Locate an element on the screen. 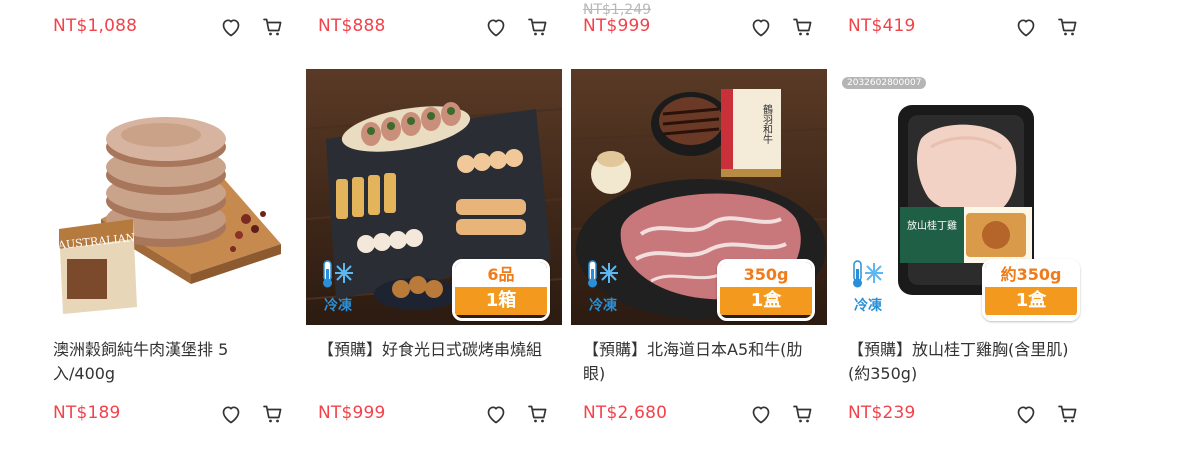 The height and width of the screenshot is (460, 1200). price: NT$419 is located at coordinates (882, 26).